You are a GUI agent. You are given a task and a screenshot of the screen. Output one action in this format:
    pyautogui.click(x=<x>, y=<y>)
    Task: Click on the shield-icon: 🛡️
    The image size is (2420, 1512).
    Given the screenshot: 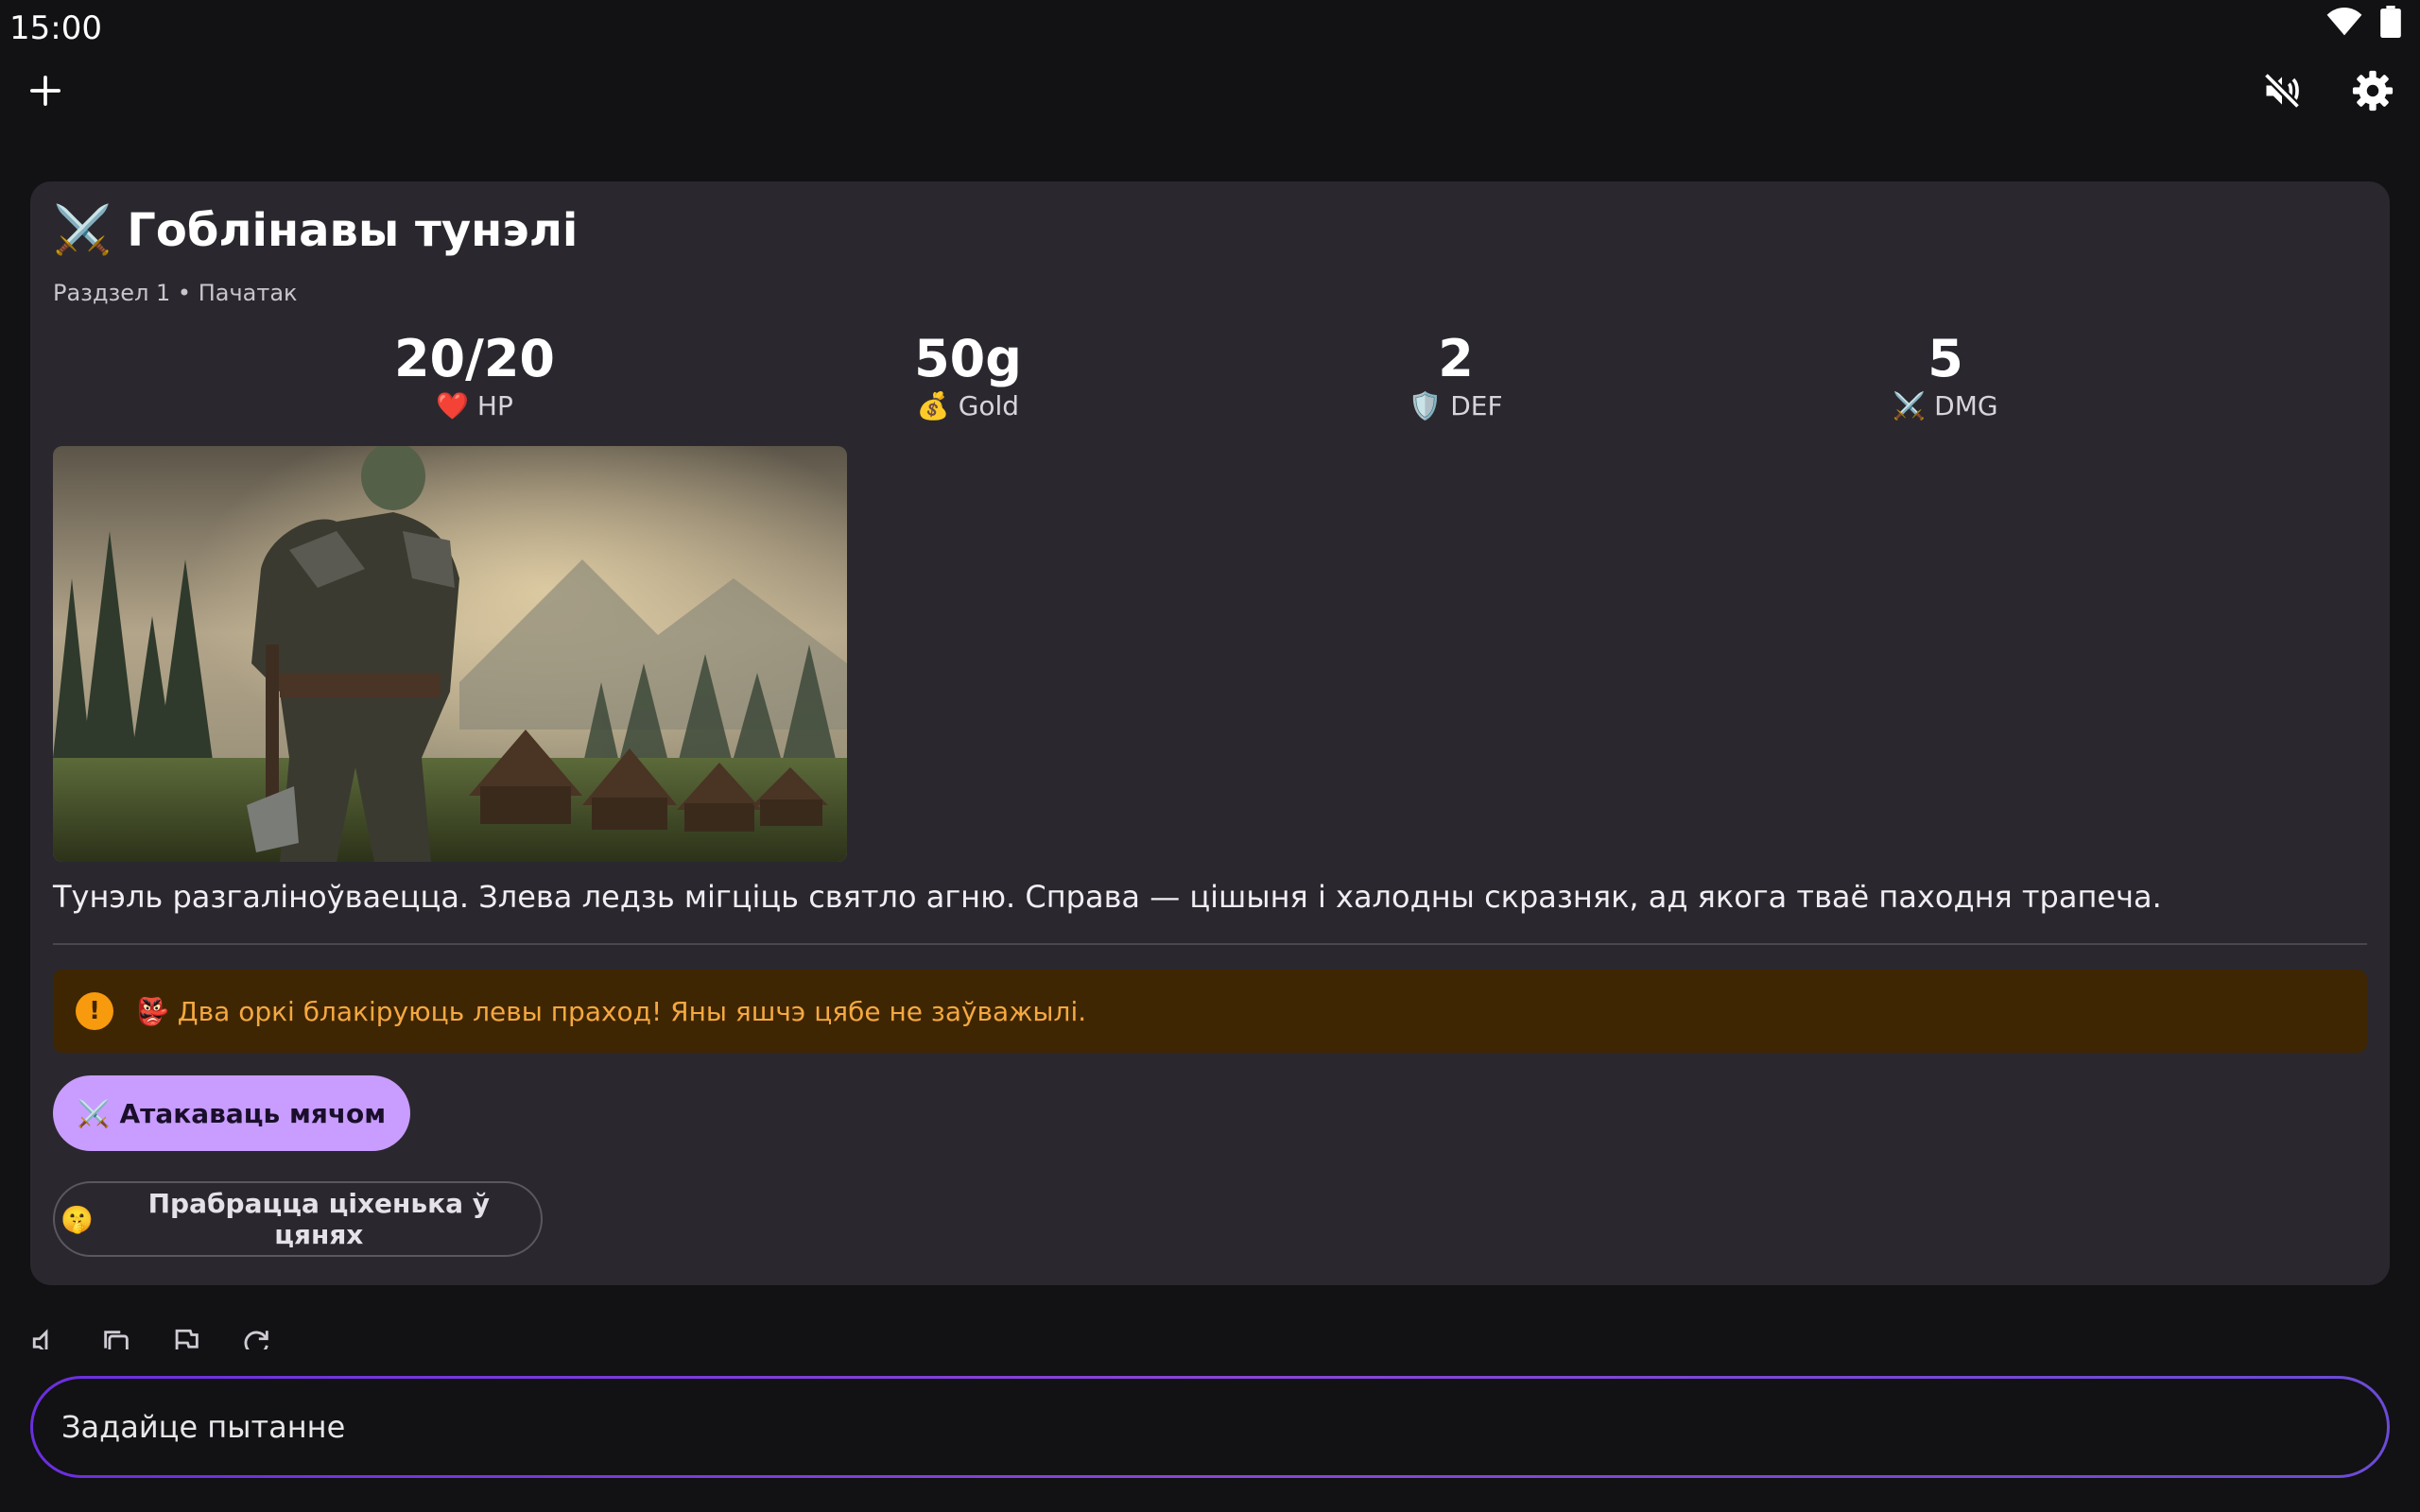 What is the action you would take?
    pyautogui.click(x=1426, y=405)
    